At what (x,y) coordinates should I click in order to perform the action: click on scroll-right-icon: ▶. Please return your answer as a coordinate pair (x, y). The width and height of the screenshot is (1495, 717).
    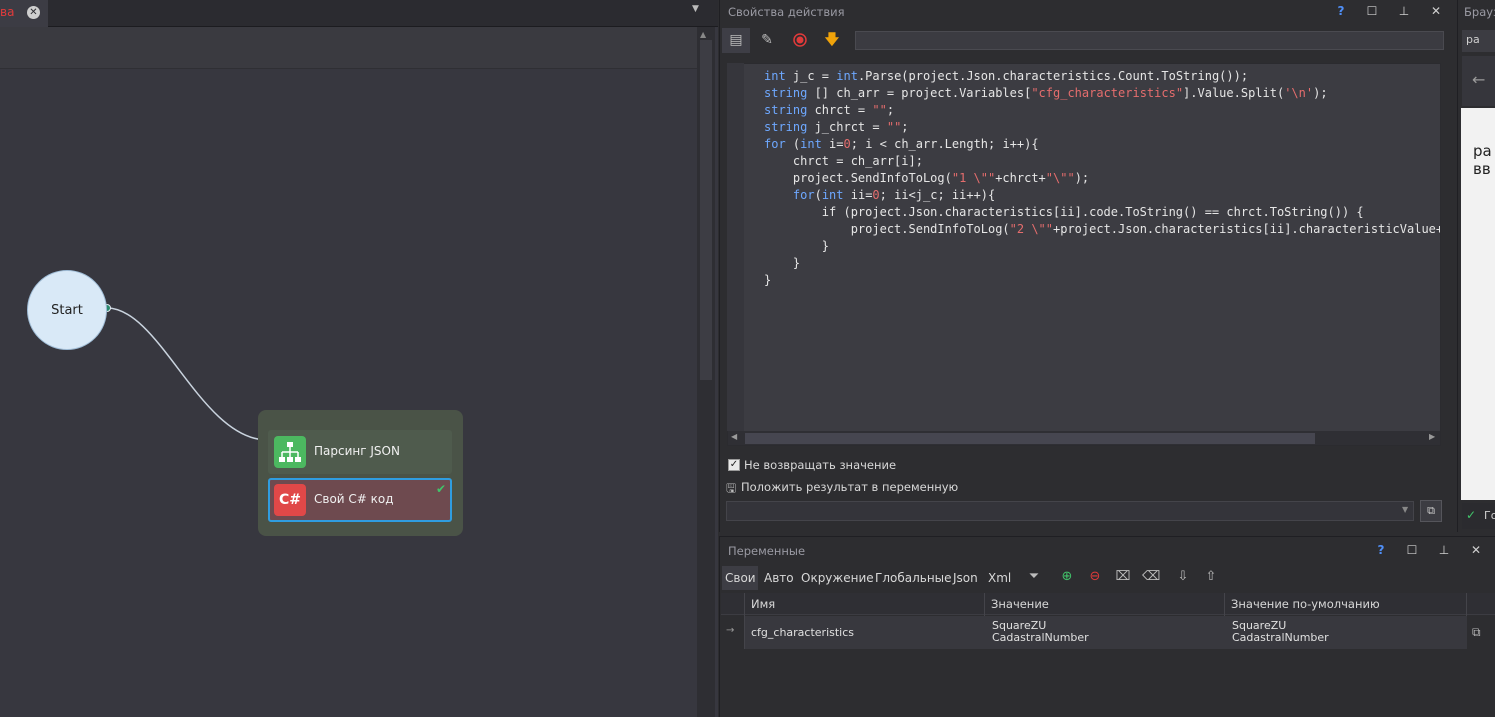
    Looking at the image, I should click on (1432, 436).